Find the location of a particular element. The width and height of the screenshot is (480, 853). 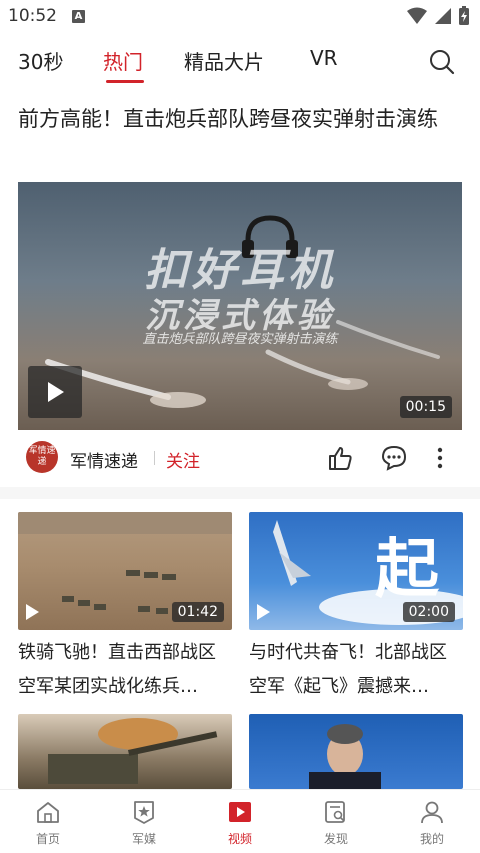

active-tab-indicator is located at coordinates (125, 81).